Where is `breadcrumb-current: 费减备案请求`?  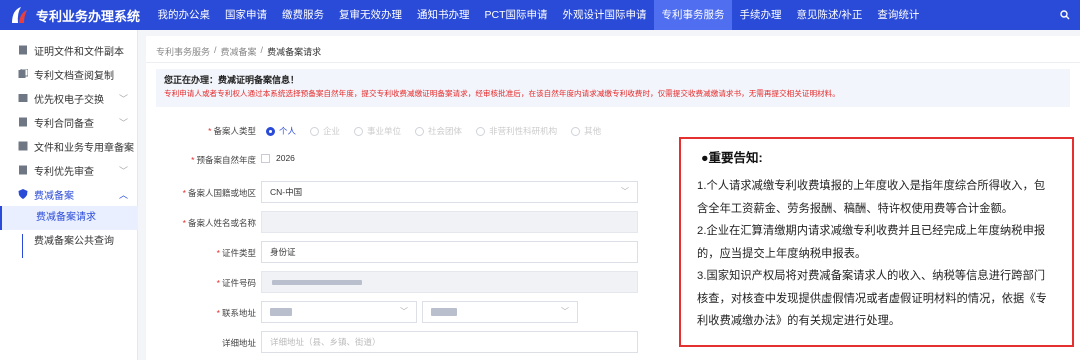
breadcrumb-current: 费减备案请求 is located at coordinates (294, 52).